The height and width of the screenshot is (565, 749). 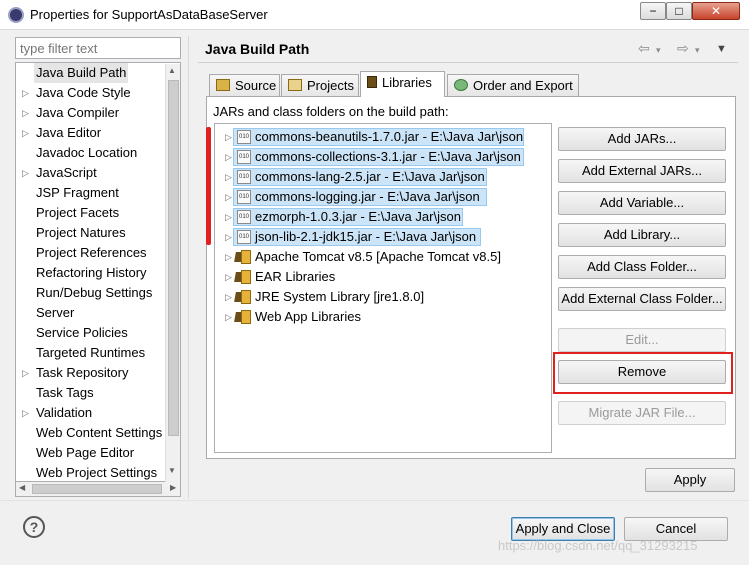 I want to click on tree-item: Project Facets, so click(x=91, y=213).